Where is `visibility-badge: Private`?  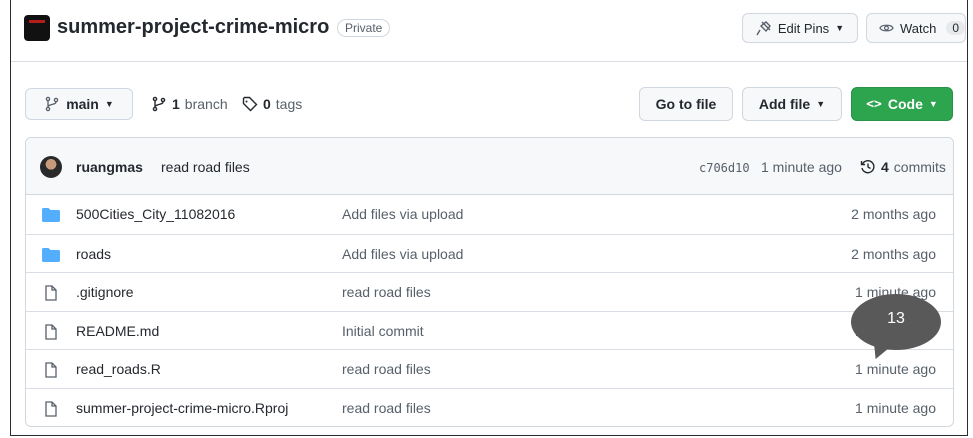 visibility-badge: Private is located at coordinates (364, 28).